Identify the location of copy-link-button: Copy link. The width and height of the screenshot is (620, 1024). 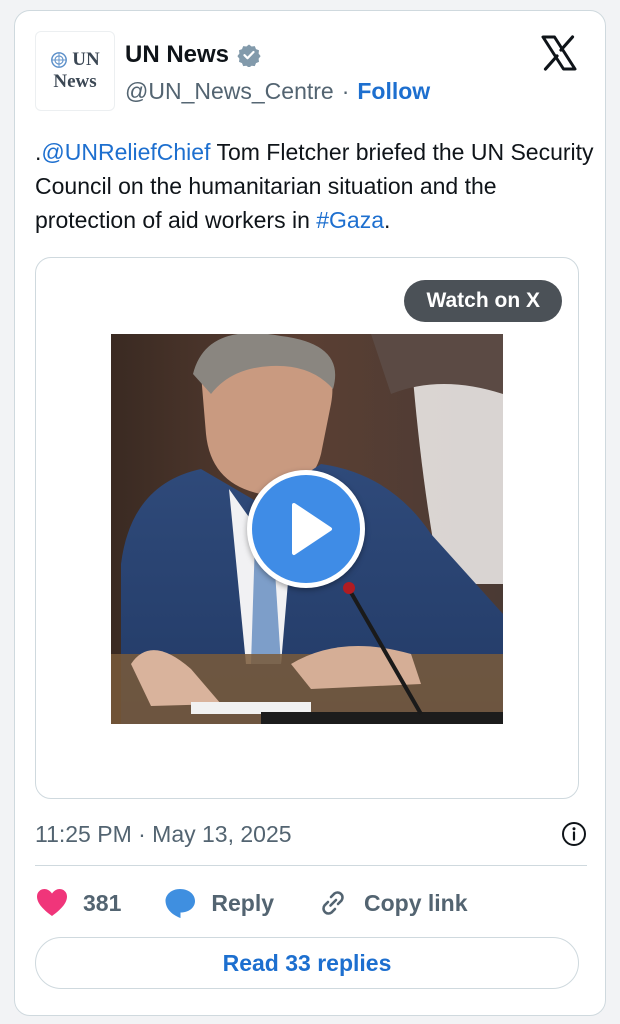
(392, 903).